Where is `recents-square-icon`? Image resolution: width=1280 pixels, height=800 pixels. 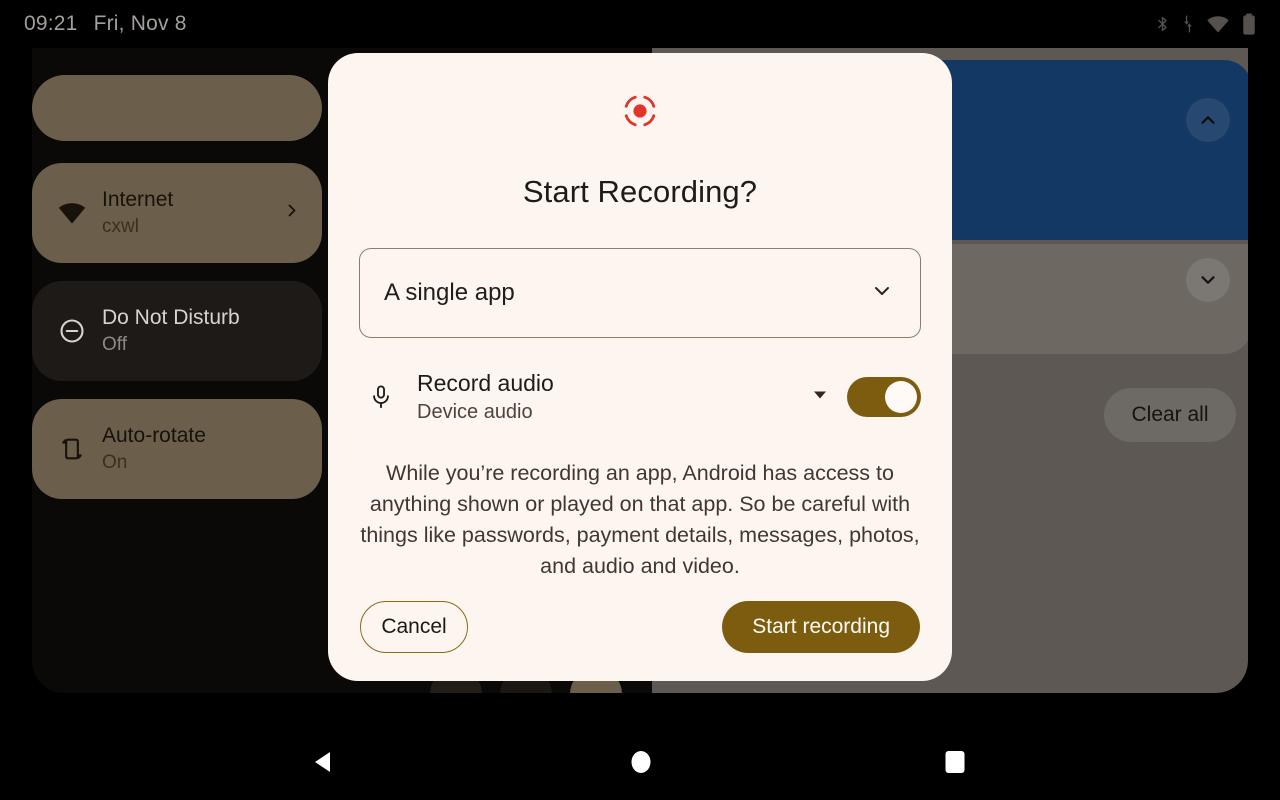
recents-square-icon is located at coordinates (955, 764).